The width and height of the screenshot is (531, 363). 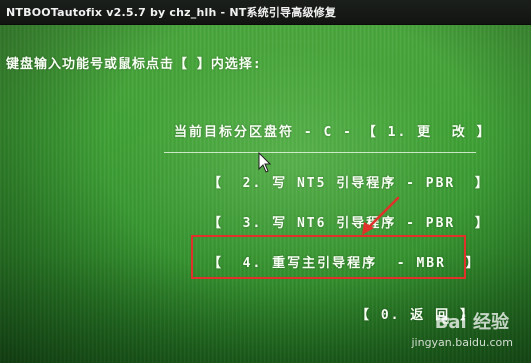 I want to click on mouse-pointer-icon, so click(x=265, y=162).